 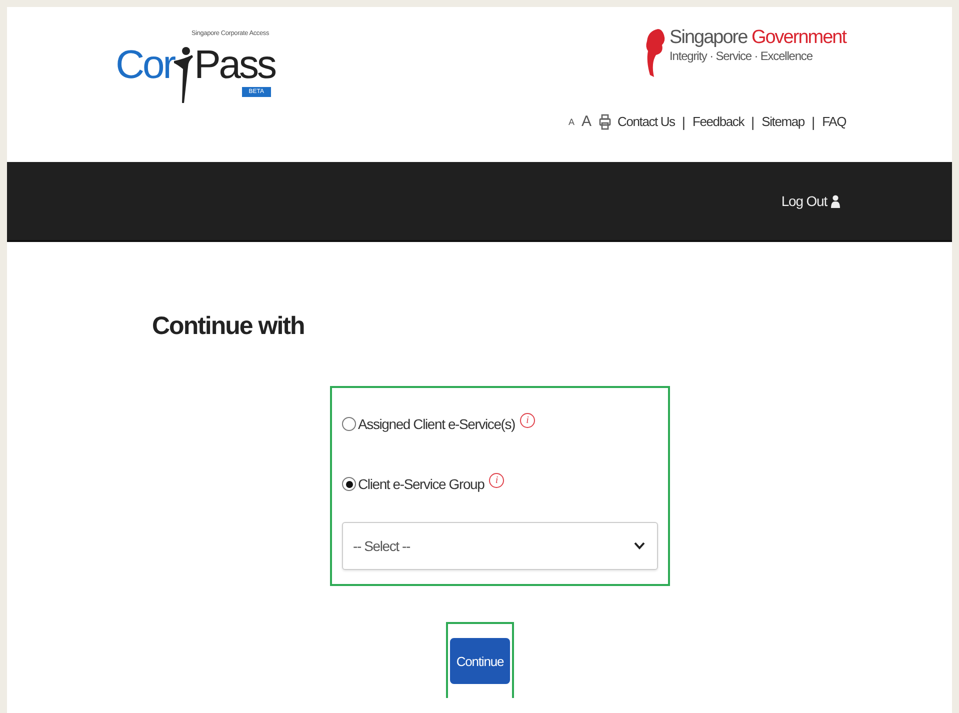 What do you see at coordinates (421, 484) in the screenshot?
I see `option-label: Client e-Service Group` at bounding box center [421, 484].